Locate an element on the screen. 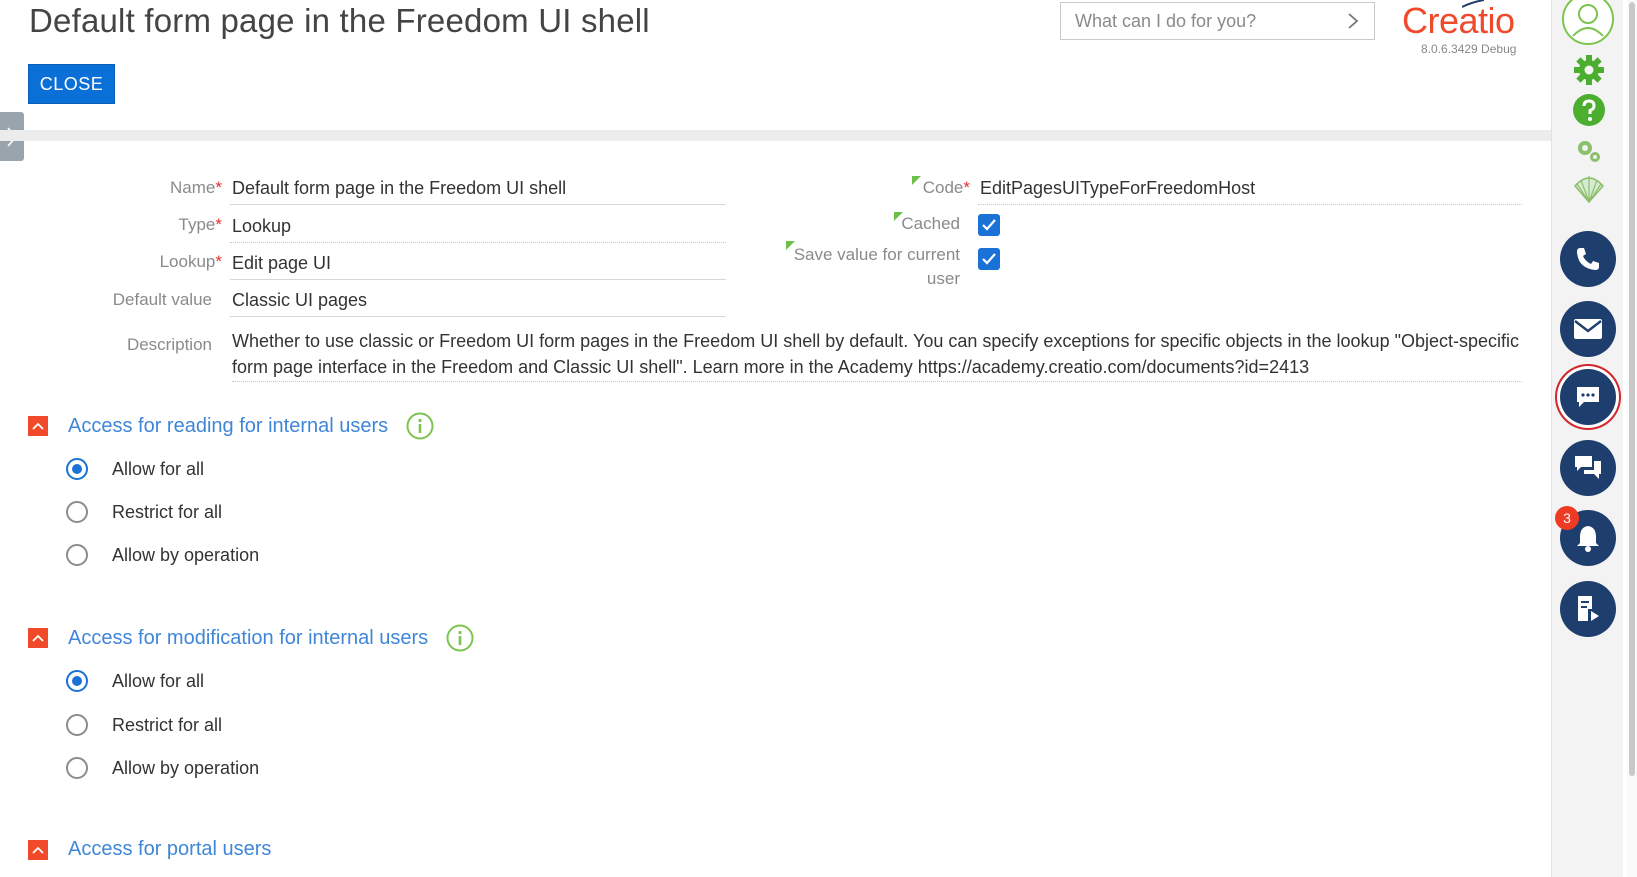 The width and height of the screenshot is (1637, 877). process-button is located at coordinates (1588, 609).